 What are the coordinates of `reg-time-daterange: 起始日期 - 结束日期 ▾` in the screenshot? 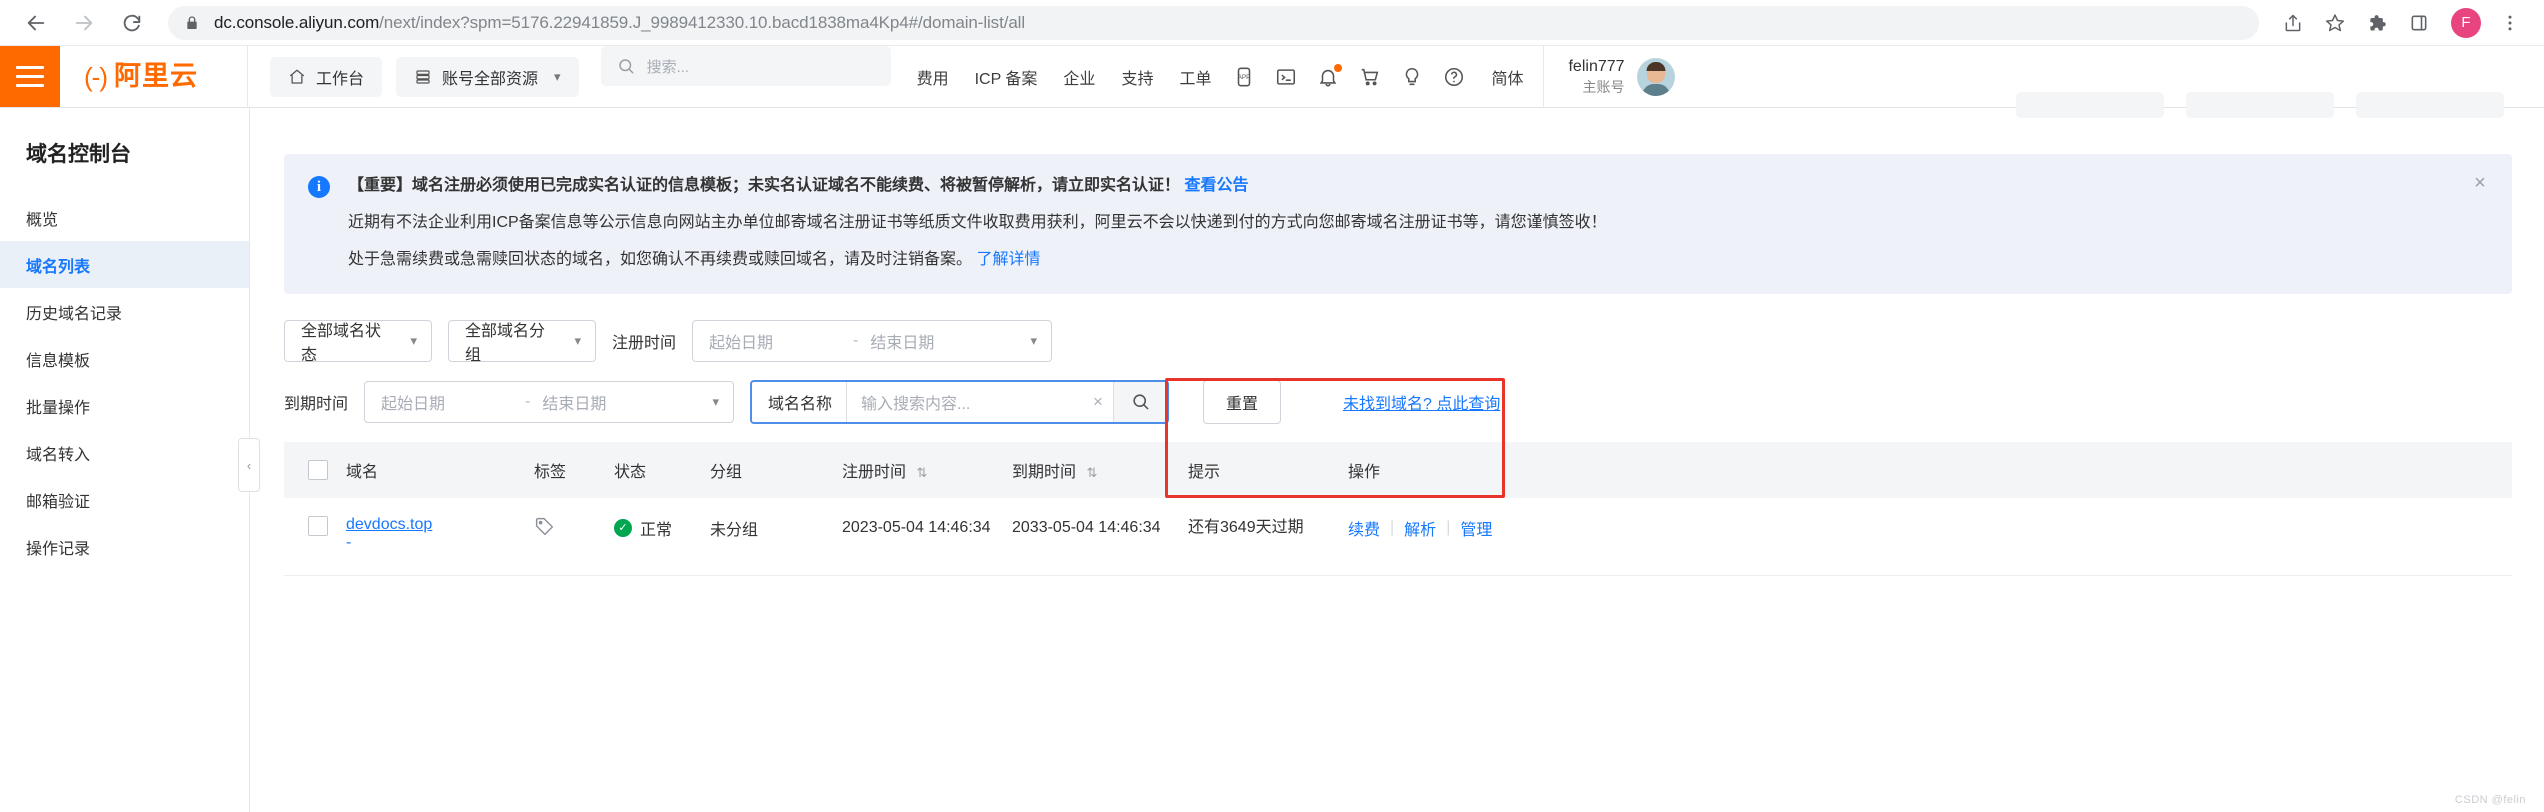 It's located at (872, 340).